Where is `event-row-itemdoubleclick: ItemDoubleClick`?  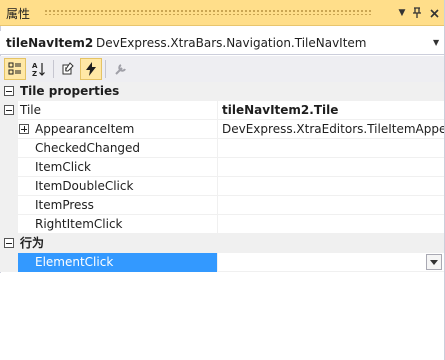
event-row-itemdoubleclick: ItemDoubleClick is located at coordinates (222, 186).